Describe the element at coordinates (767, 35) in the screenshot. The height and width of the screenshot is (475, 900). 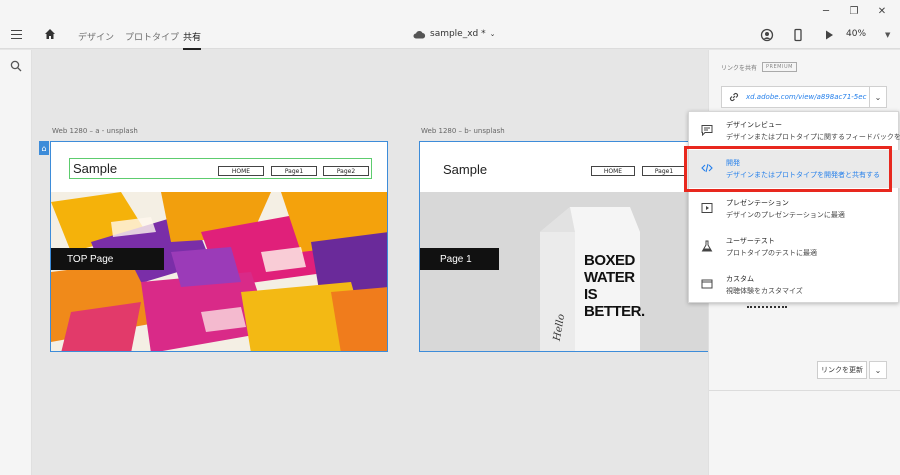
I see `user-share-icon` at that location.